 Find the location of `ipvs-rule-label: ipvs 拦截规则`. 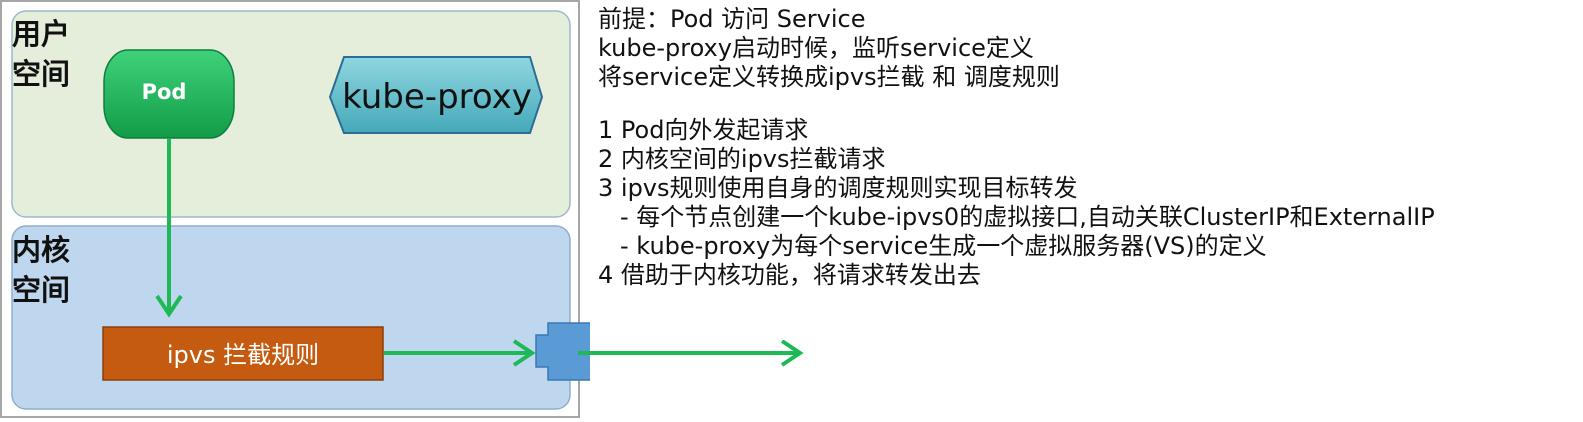

ipvs-rule-label: ipvs 拦截规则 is located at coordinates (243, 355).